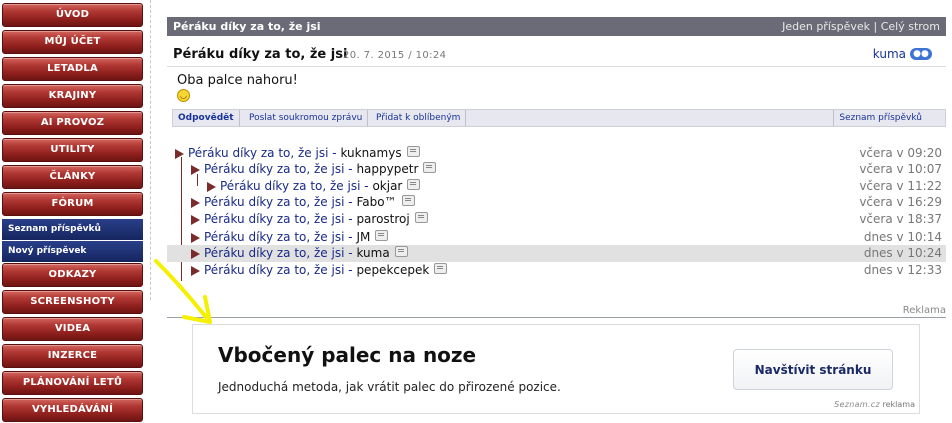 The height and width of the screenshot is (423, 952). I want to click on nav-utility: UTILITY, so click(72, 150).